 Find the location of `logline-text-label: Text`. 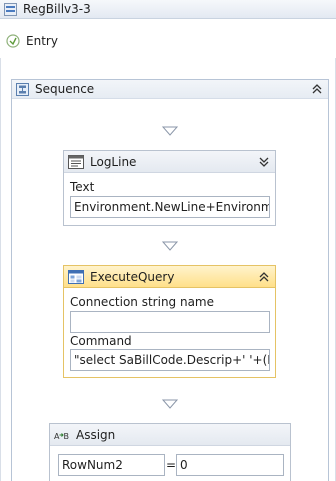

logline-text-label: Text is located at coordinates (82, 187).